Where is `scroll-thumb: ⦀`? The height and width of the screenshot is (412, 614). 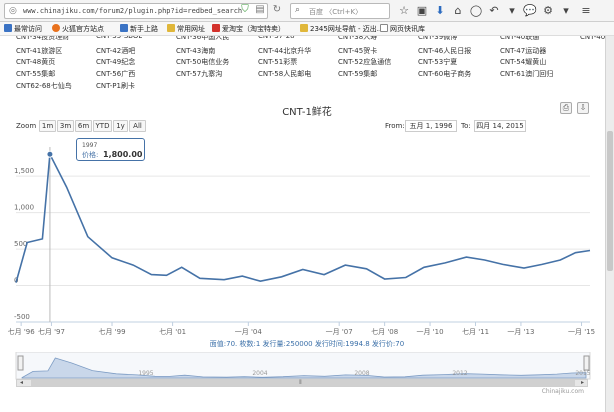 scroll-thumb: ⦀ is located at coordinates (303, 382).